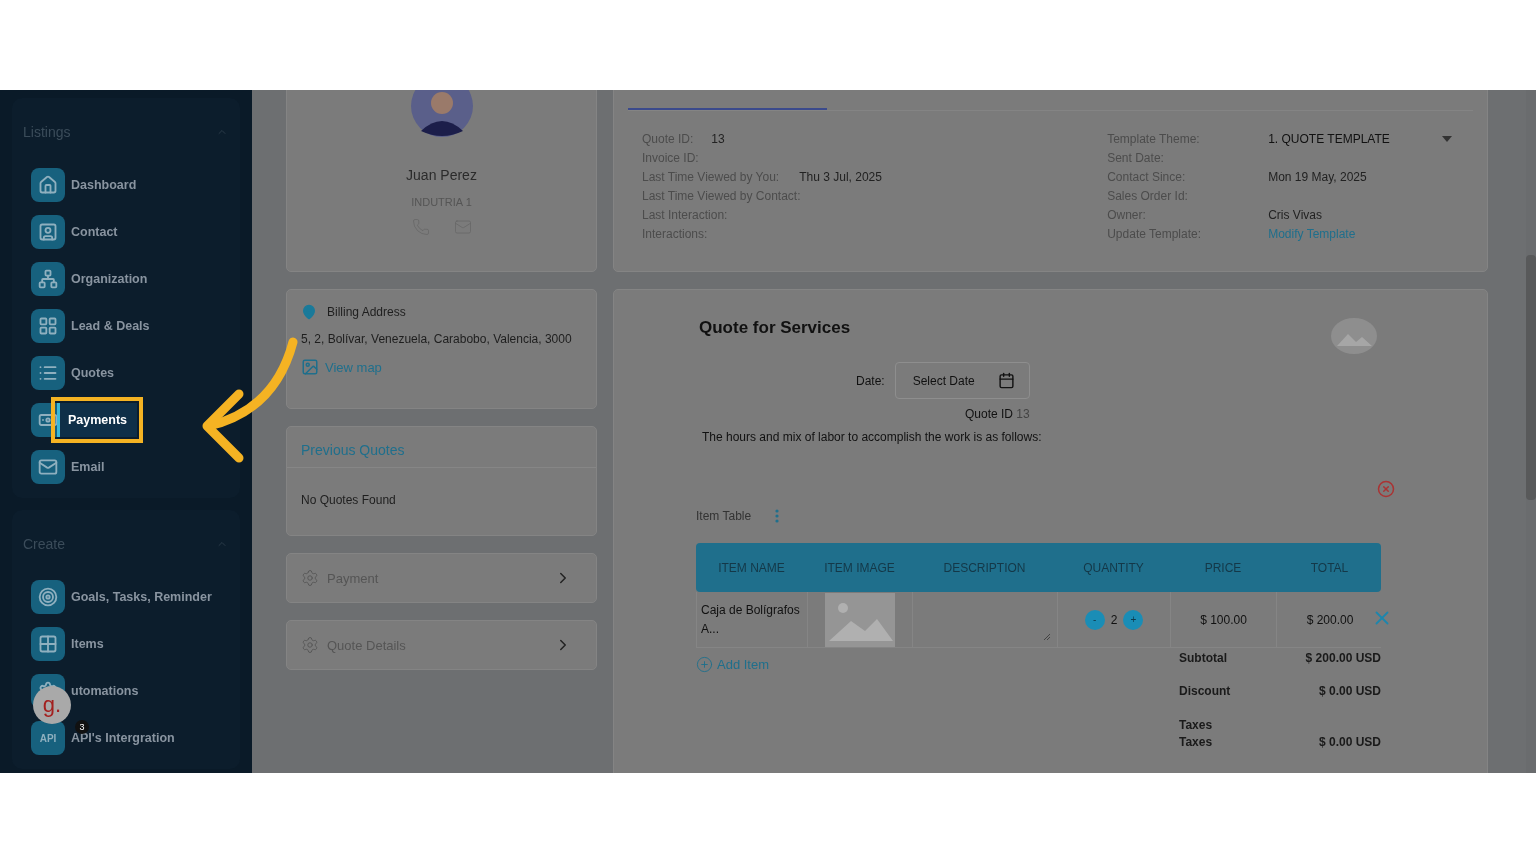  What do you see at coordinates (48, 467) in the screenshot?
I see `mail-icon` at bounding box center [48, 467].